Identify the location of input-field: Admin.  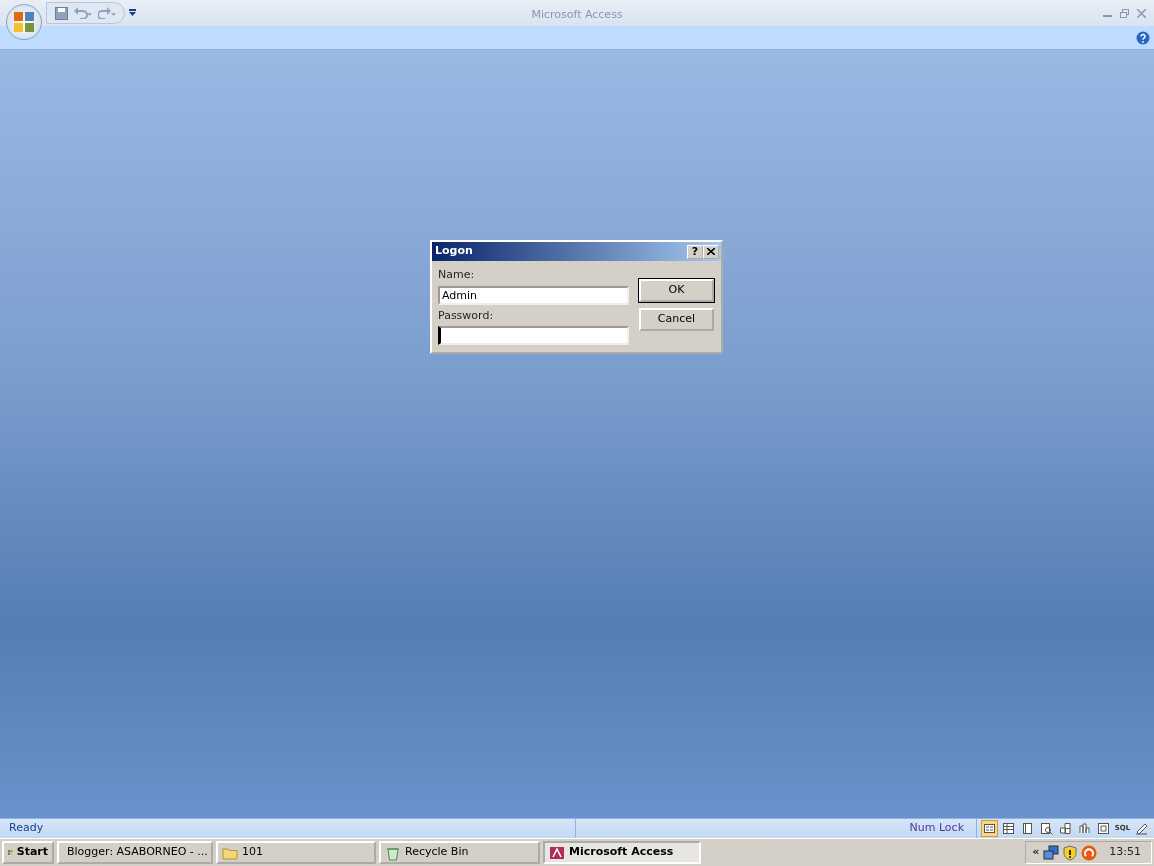
(533, 295).